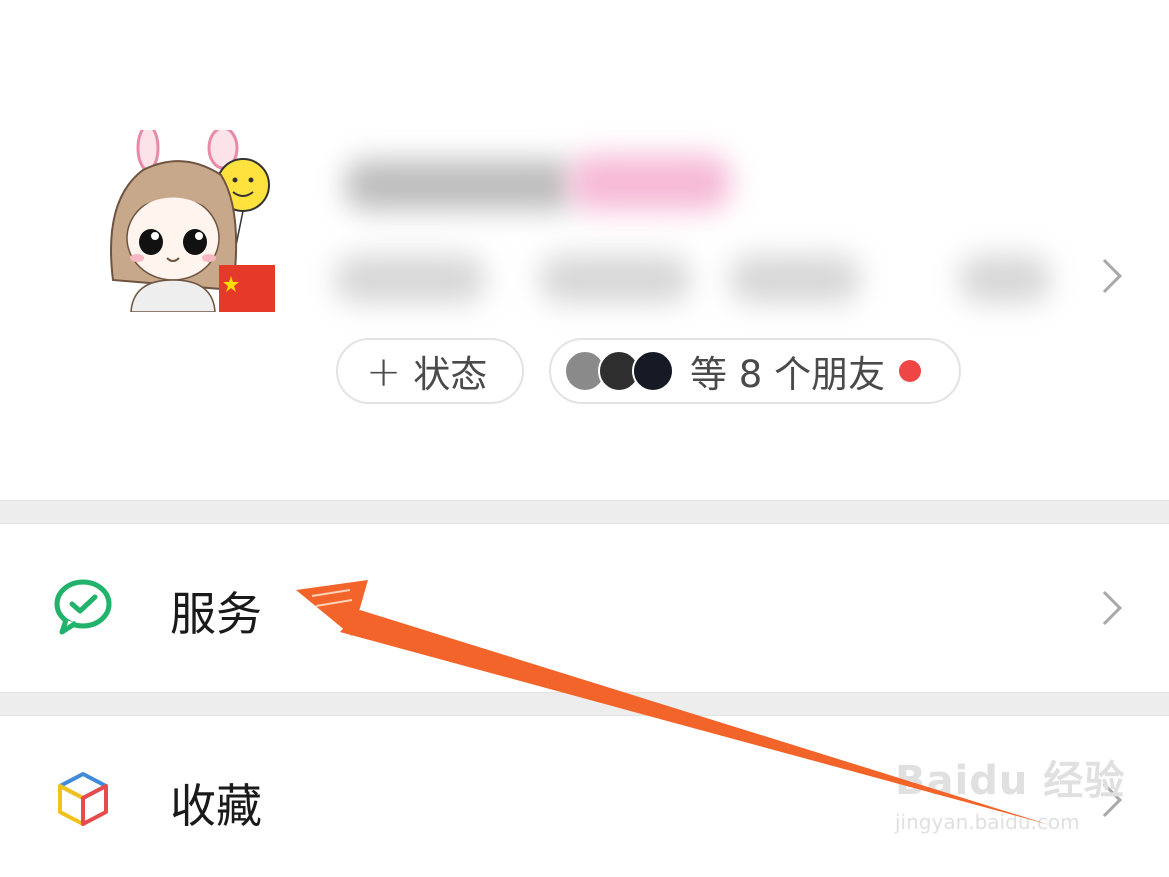 The height and width of the screenshot is (877, 1169). What do you see at coordinates (653, 371) in the screenshot?
I see `friend-avatar` at bounding box center [653, 371].